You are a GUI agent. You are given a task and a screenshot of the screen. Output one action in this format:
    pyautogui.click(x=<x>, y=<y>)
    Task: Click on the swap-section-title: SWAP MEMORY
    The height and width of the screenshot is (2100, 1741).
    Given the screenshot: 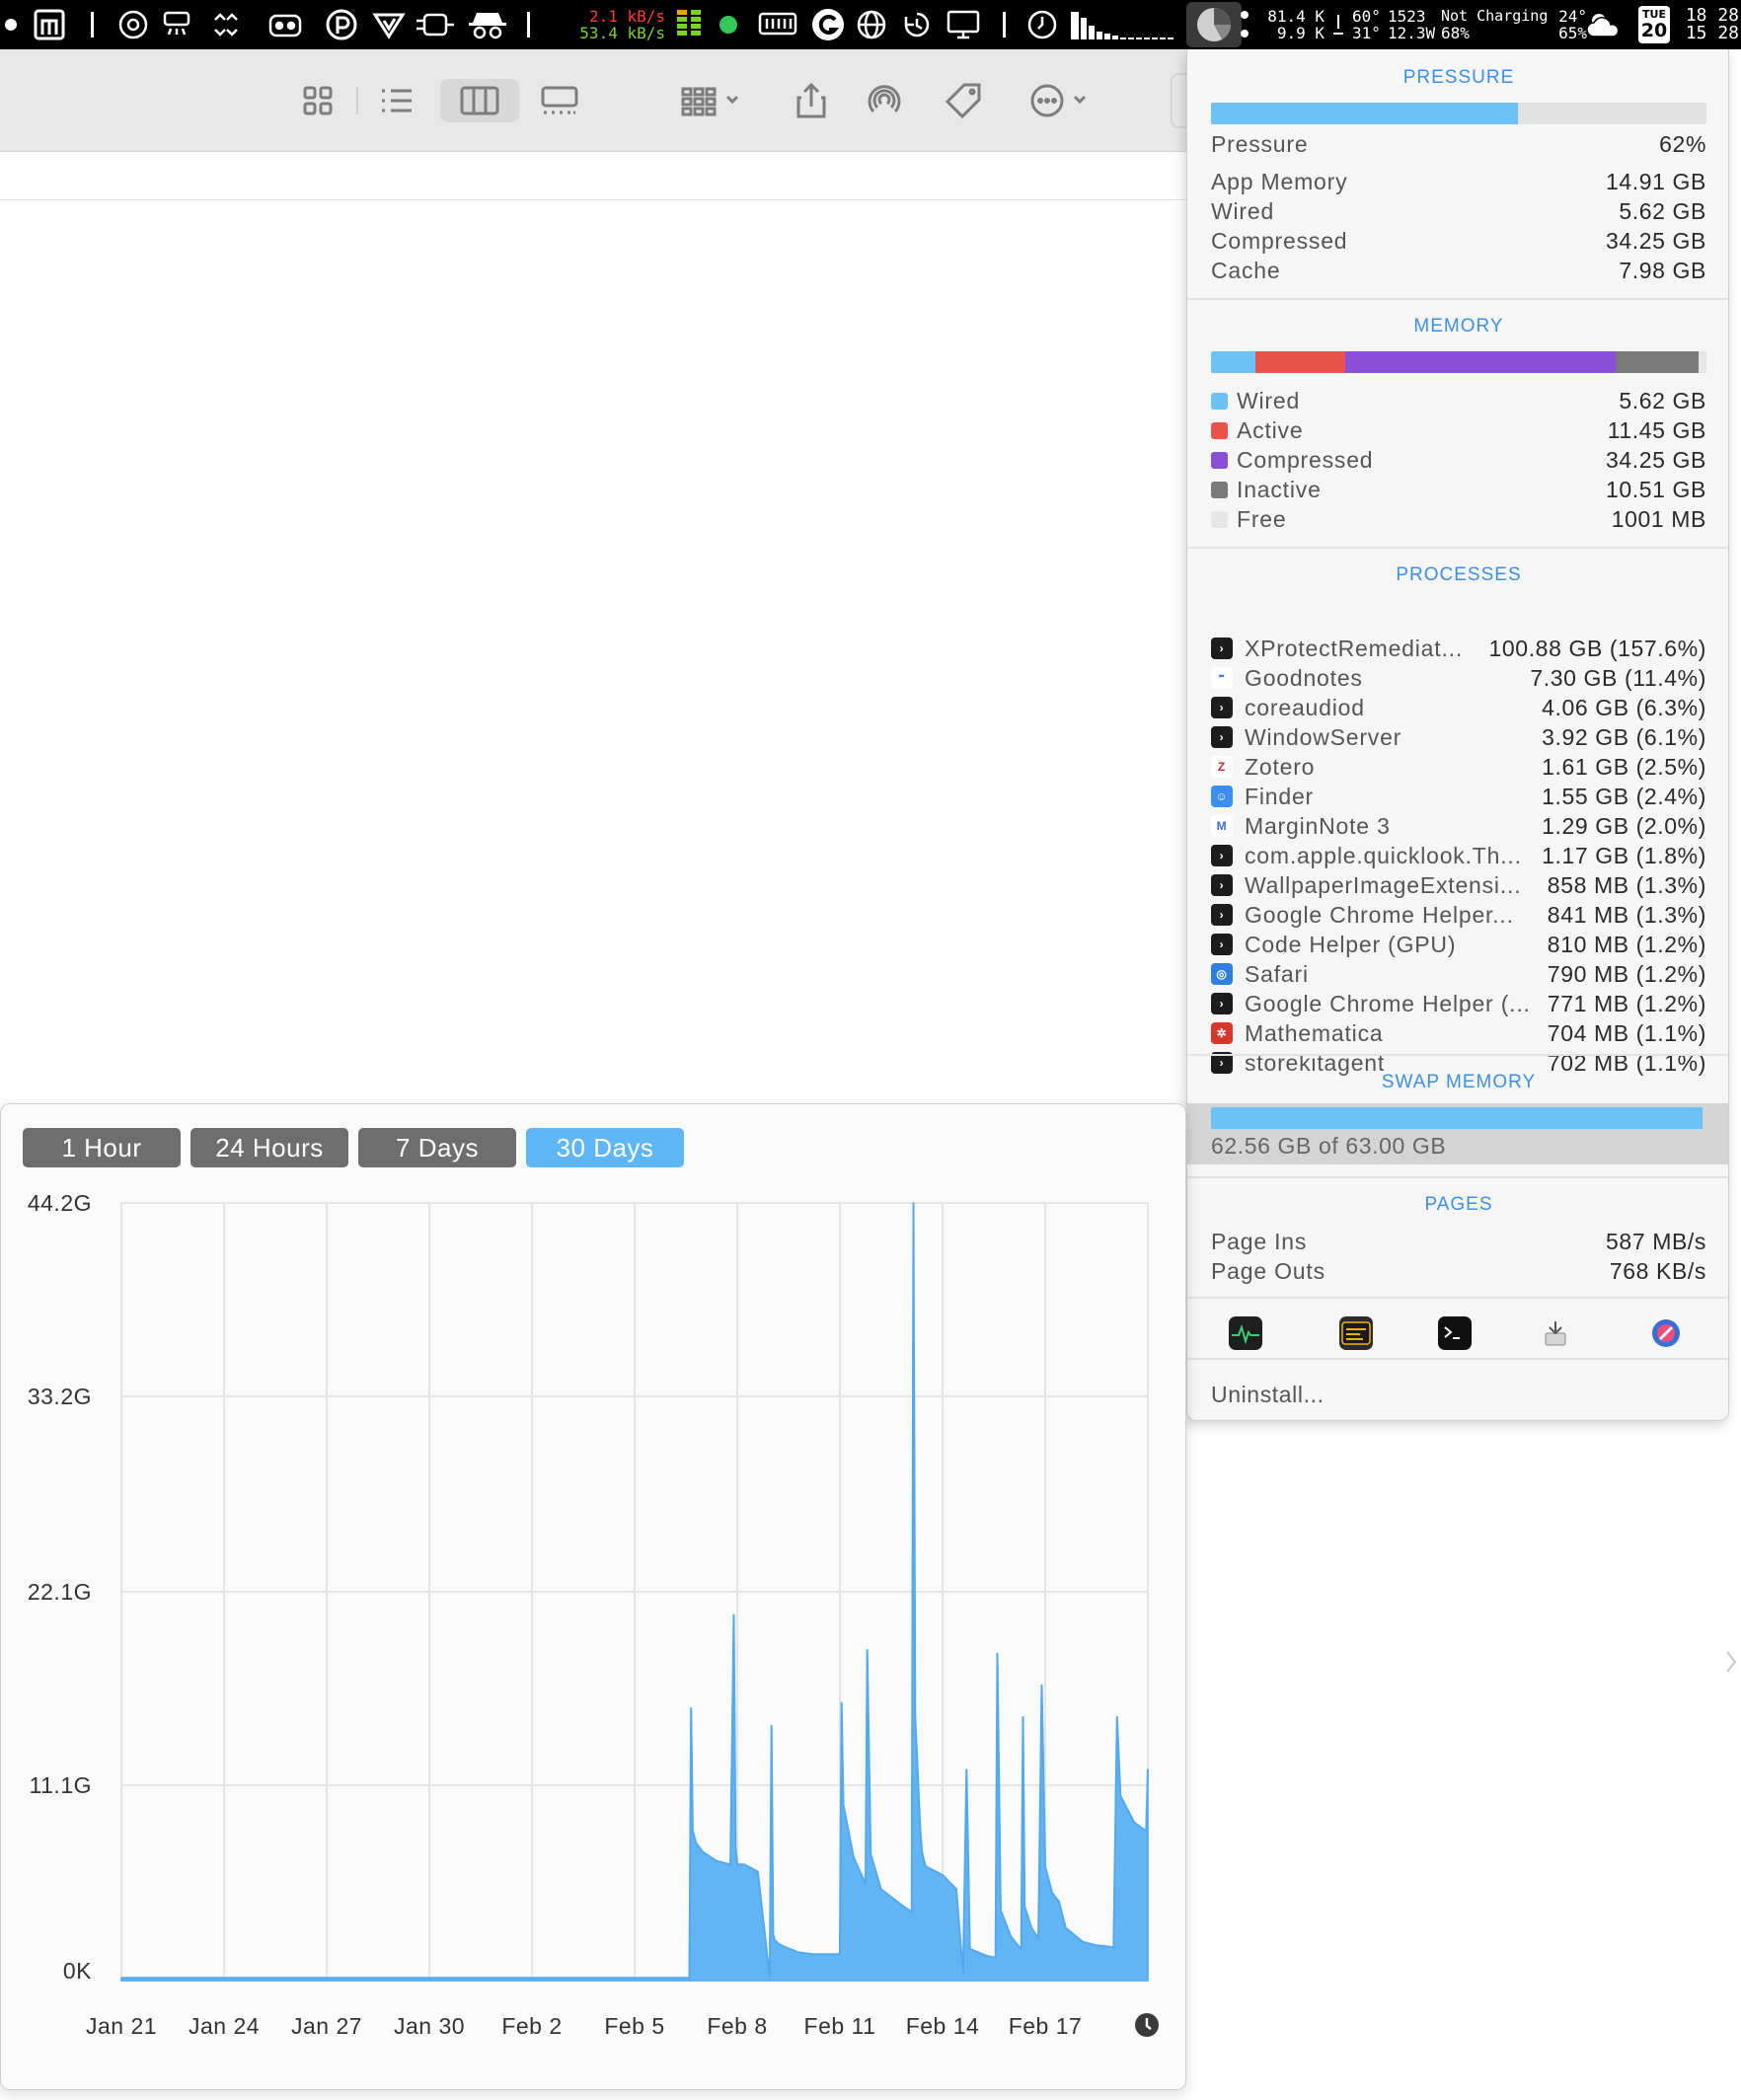 What is the action you would take?
    pyautogui.click(x=1459, y=1082)
    